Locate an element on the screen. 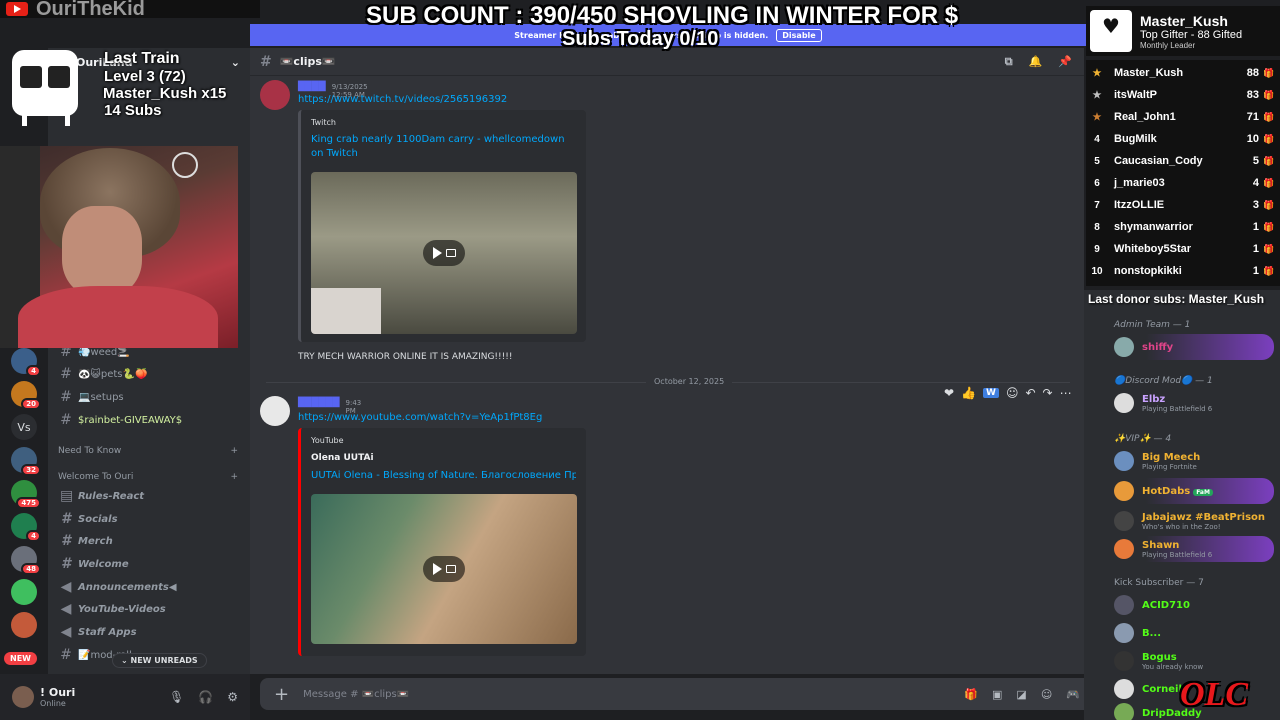 The width and height of the screenshot is (1280, 720). heart-reaction-icon: ❤ is located at coordinates (949, 393).